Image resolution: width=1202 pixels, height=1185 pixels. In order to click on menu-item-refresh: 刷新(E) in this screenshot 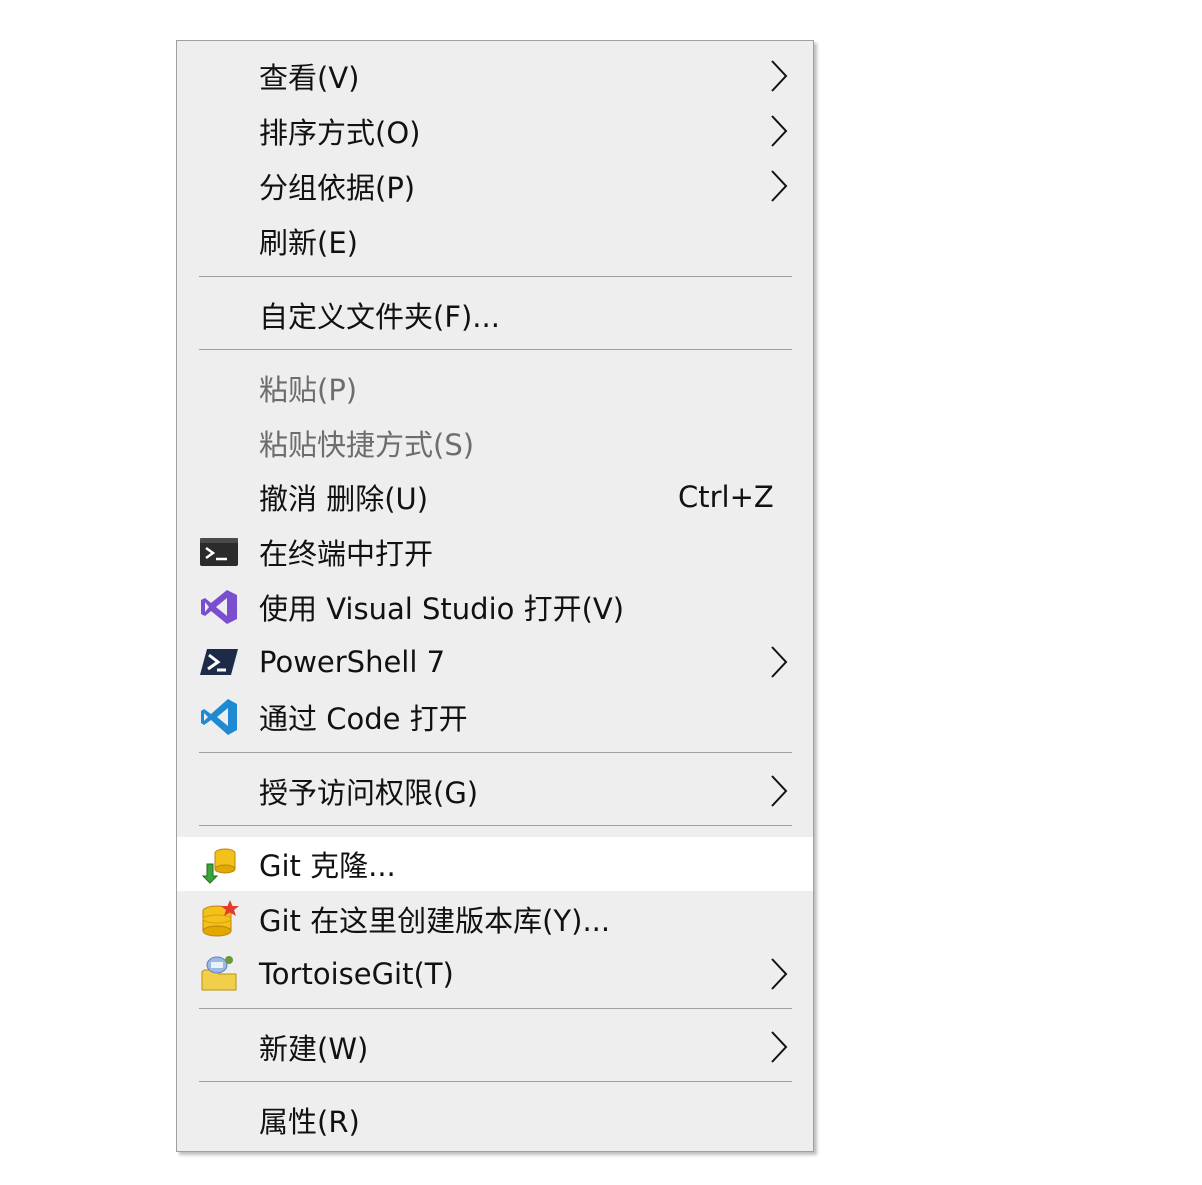, I will do `click(495, 241)`.